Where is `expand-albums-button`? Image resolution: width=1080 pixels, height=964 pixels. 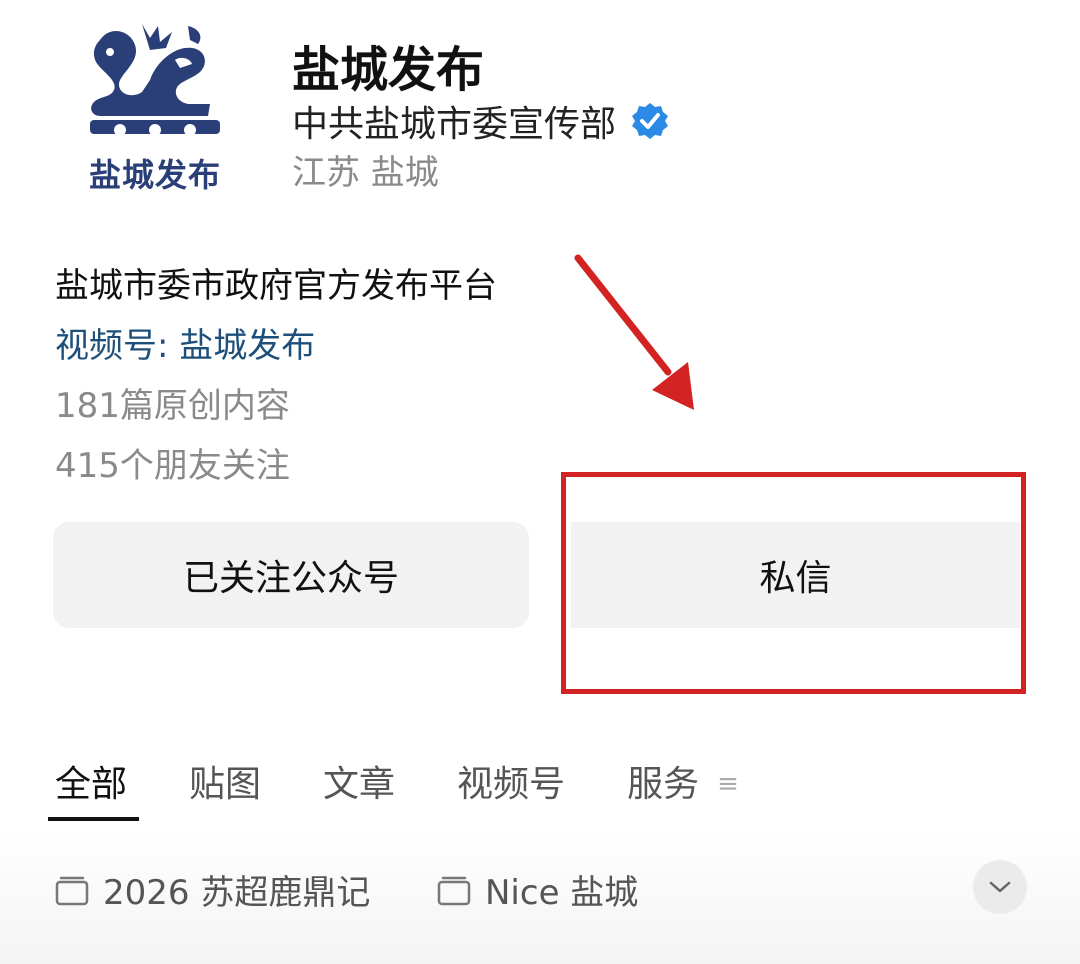
expand-albums-button is located at coordinates (1000, 887).